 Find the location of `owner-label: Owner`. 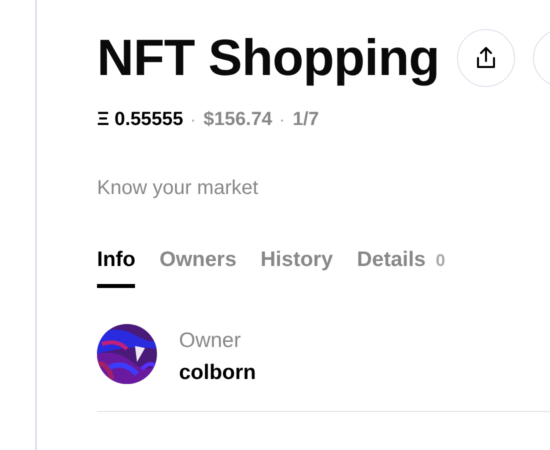

owner-label: Owner is located at coordinates (210, 340).